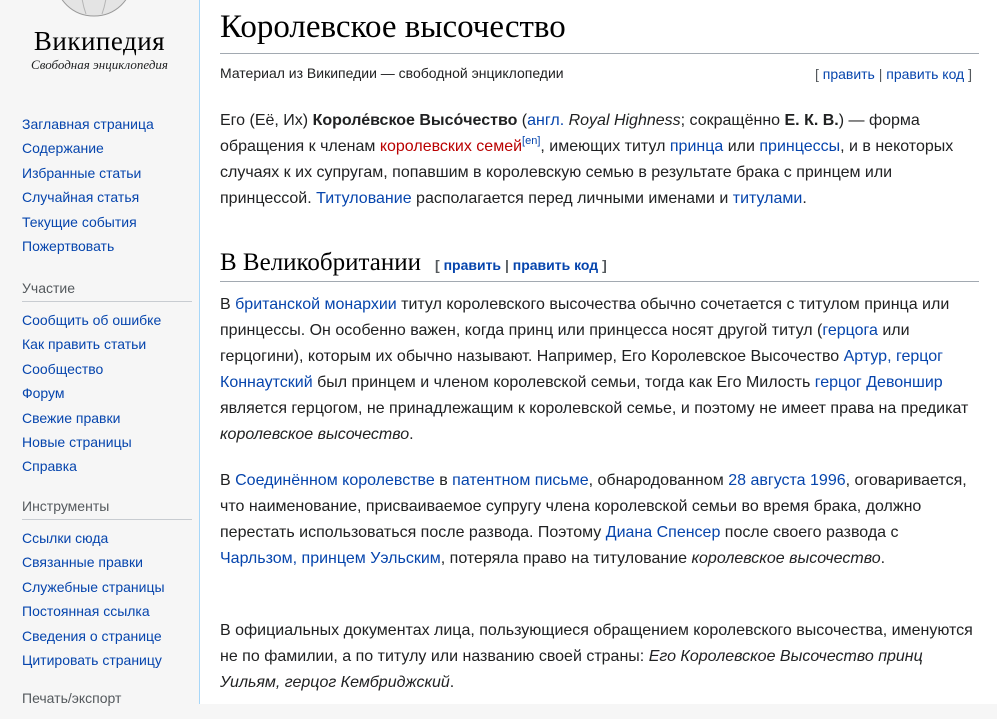 This screenshot has height=719, width=997. I want to click on text: ; сокращённо, so click(732, 120).